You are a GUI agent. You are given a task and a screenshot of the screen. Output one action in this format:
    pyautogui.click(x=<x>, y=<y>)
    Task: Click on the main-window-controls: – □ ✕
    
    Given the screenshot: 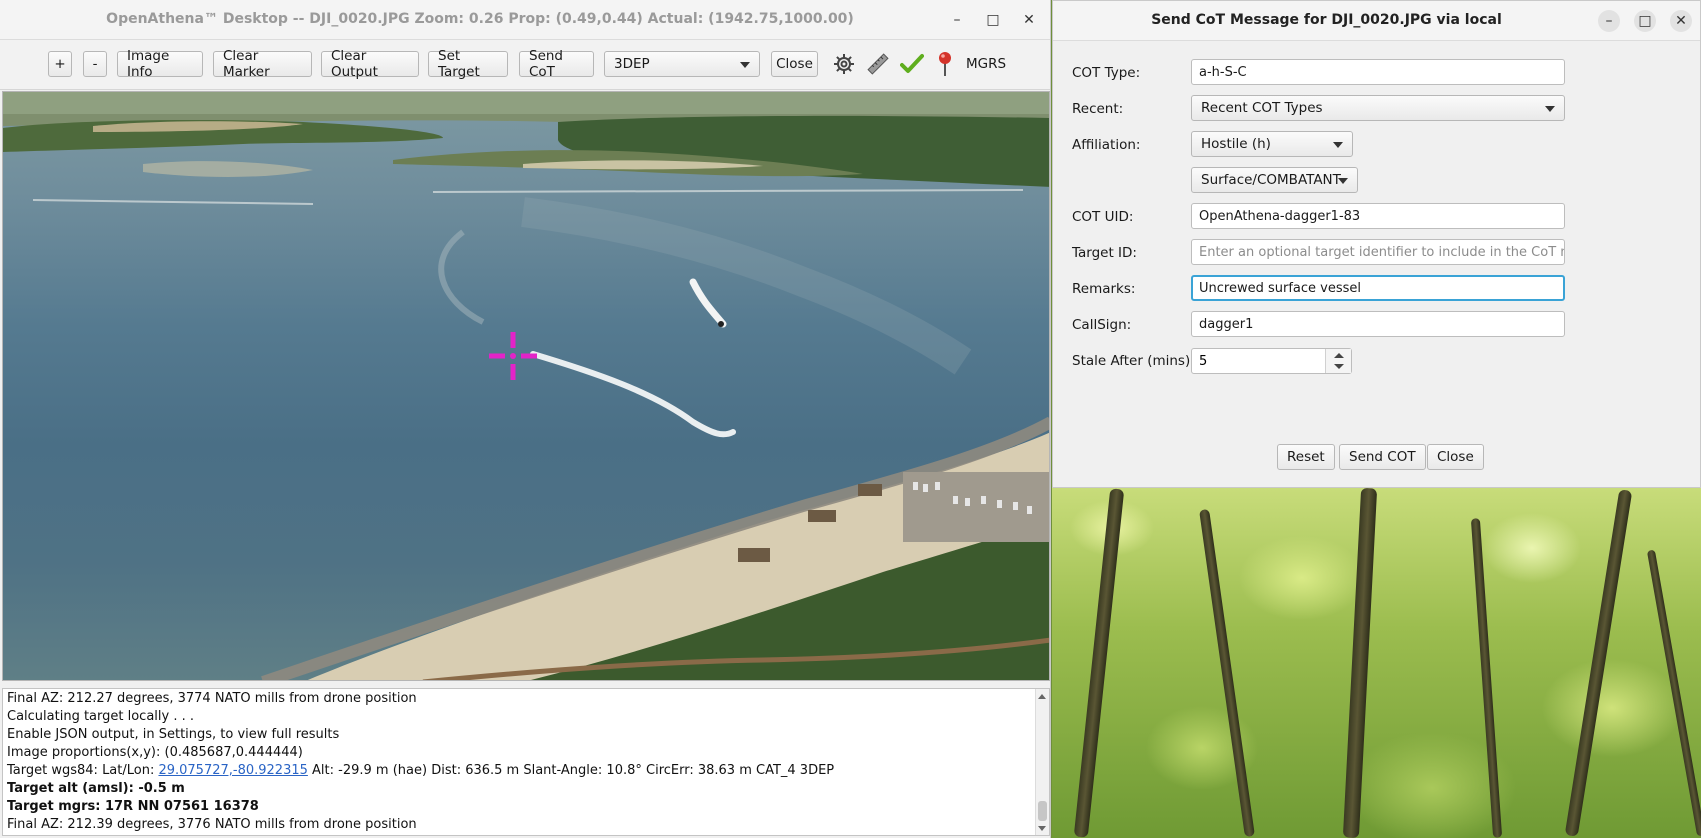 What is the action you would take?
    pyautogui.click(x=993, y=20)
    